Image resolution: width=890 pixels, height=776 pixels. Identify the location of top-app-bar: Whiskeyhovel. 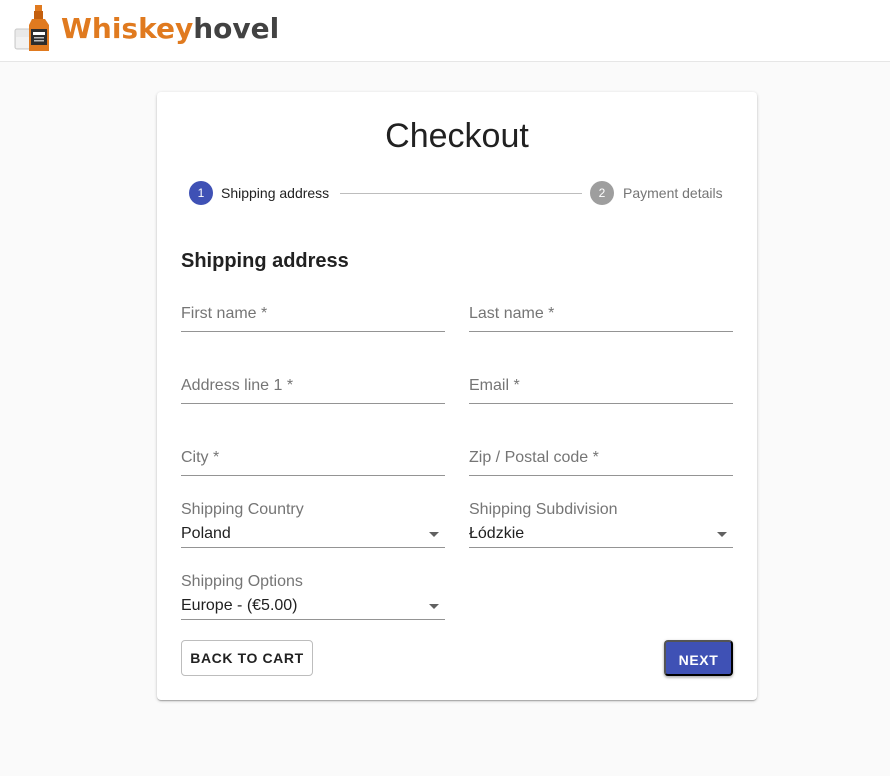
(445, 31).